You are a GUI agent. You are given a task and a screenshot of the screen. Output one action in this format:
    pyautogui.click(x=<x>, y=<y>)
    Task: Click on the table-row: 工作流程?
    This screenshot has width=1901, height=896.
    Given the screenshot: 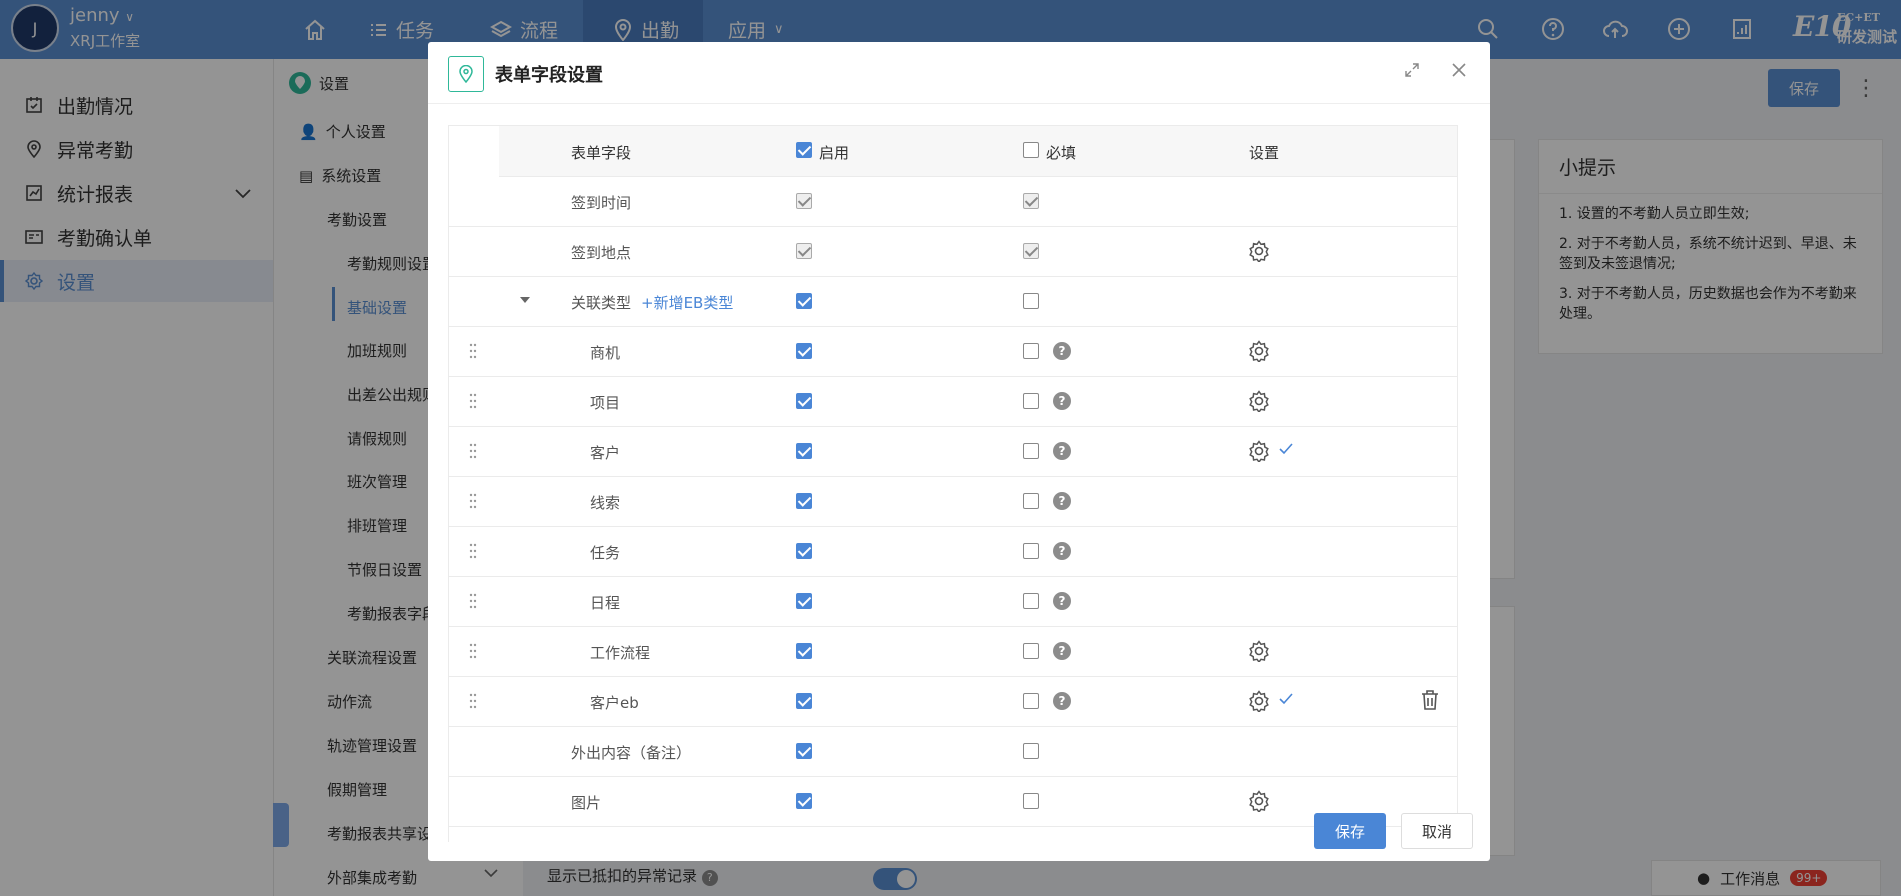 What is the action you would take?
    pyautogui.click(x=953, y=652)
    